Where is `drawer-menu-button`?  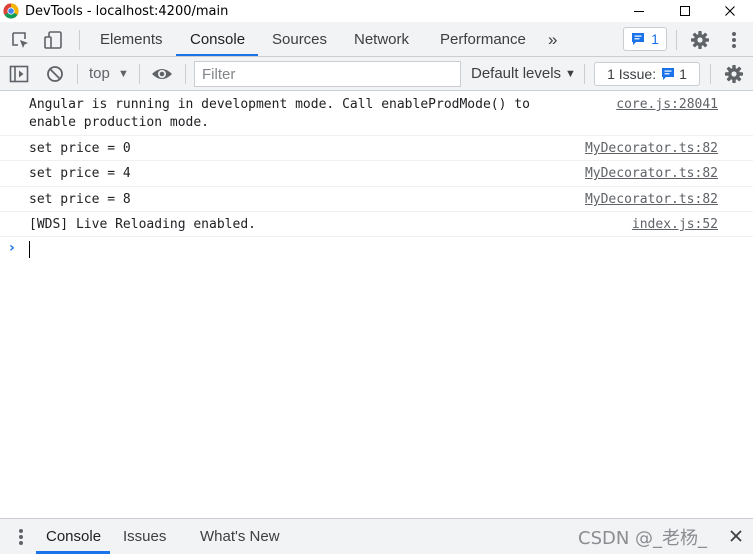
drawer-menu-button is located at coordinates (21, 536).